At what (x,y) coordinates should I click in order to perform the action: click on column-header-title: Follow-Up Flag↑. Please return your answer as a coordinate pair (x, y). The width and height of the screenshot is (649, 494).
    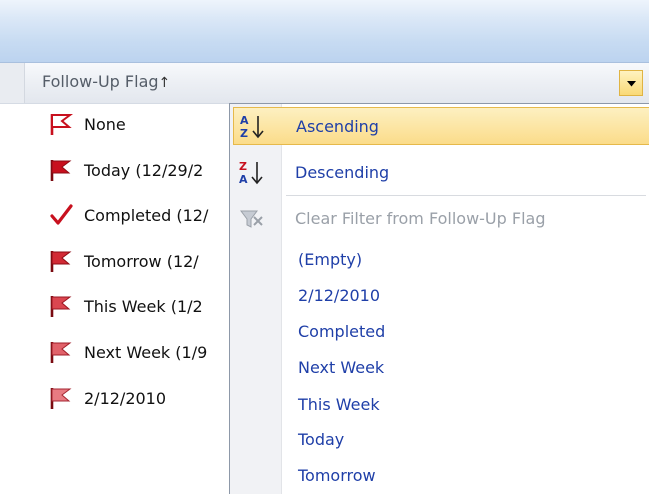
    Looking at the image, I should click on (106, 81).